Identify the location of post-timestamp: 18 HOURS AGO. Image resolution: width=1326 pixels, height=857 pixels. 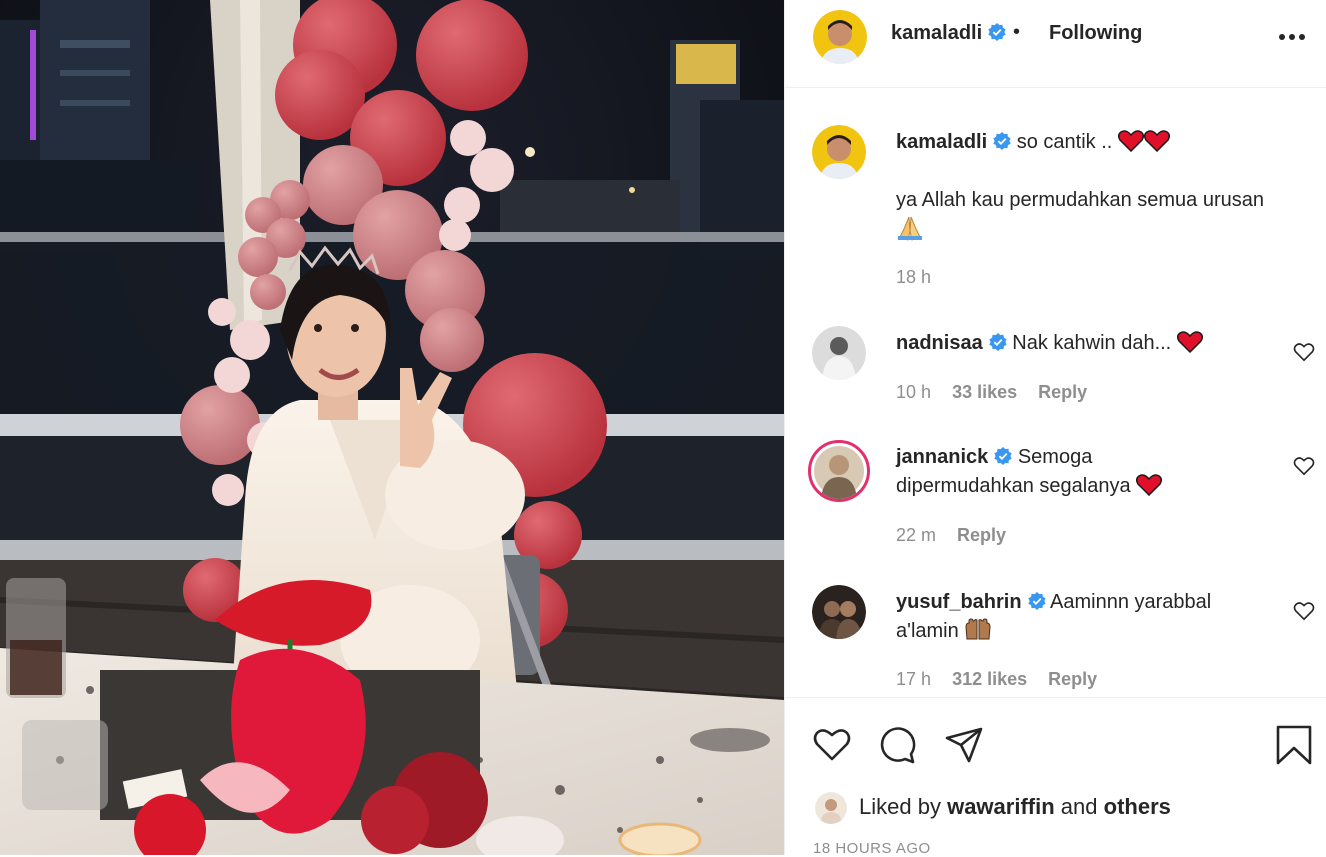
(872, 848).